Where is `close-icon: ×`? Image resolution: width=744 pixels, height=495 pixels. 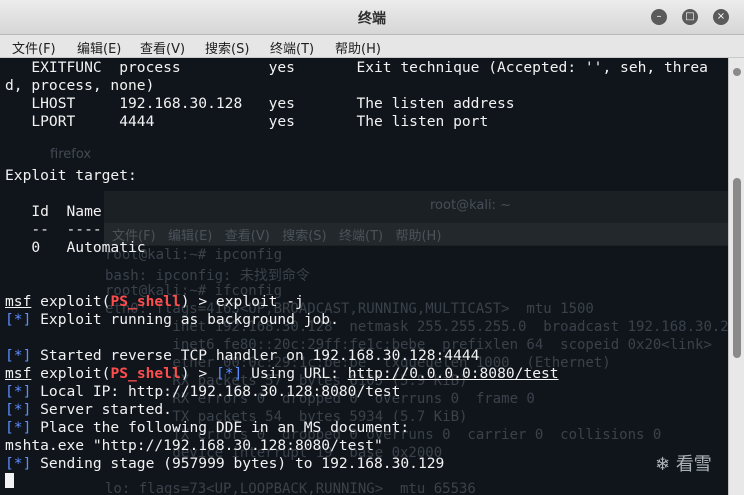
close-icon: × is located at coordinates (721, 17).